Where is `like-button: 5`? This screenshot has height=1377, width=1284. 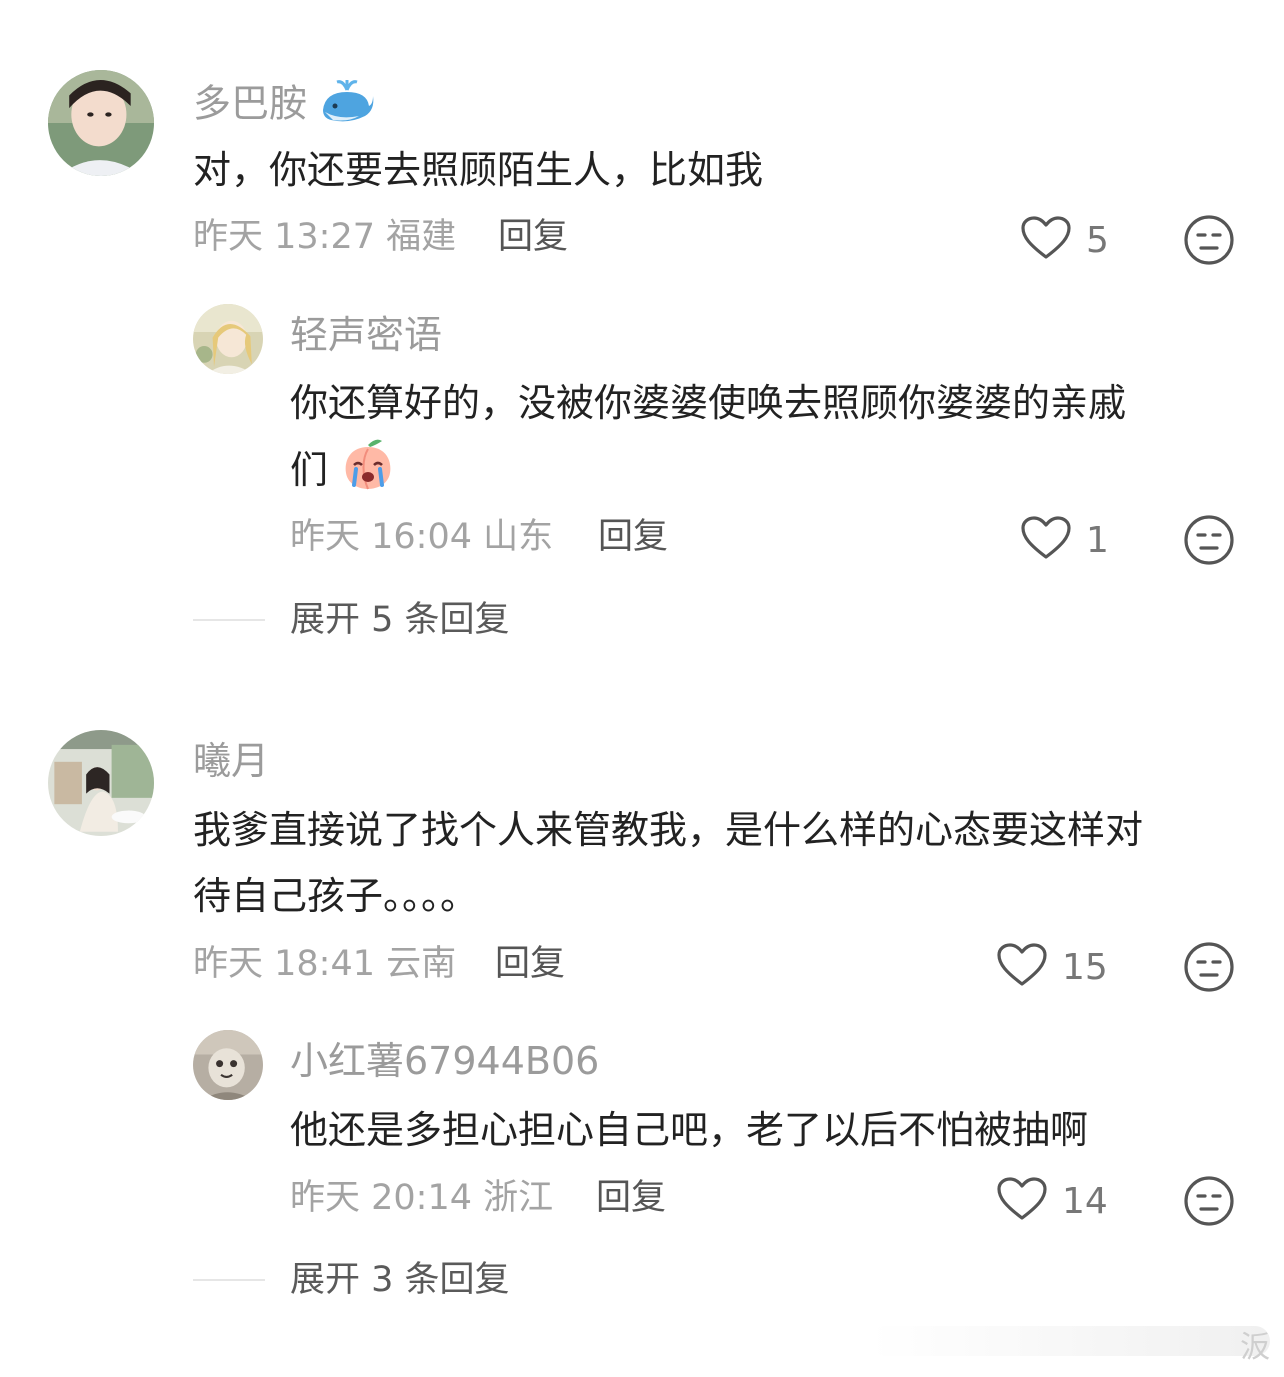
like-button: 5 is located at coordinates (1064, 240).